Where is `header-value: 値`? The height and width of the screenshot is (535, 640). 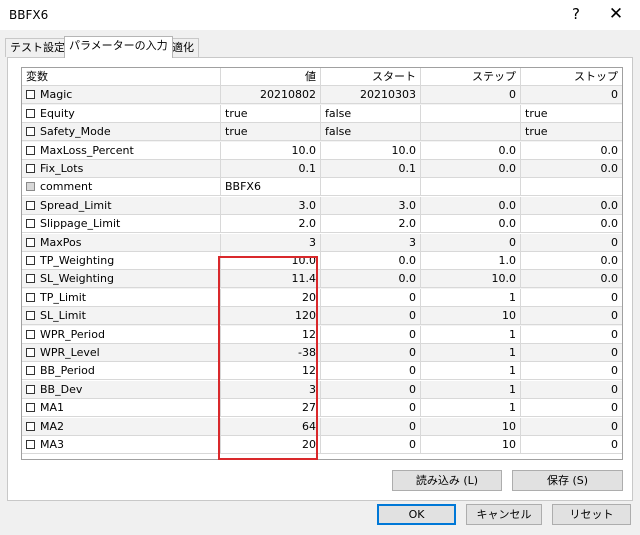 header-value: 値 is located at coordinates (271, 77).